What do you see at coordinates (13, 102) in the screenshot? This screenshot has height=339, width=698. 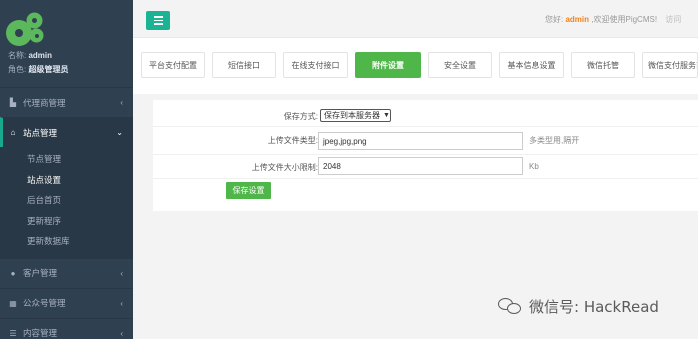 I see `sitemap-icon: ▙` at bounding box center [13, 102].